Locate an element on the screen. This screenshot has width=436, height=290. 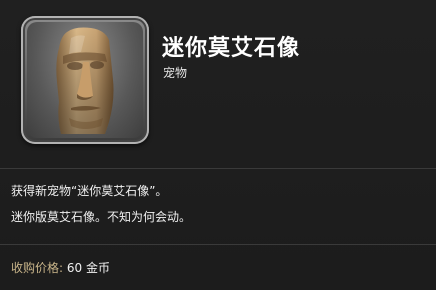
item-icon-frame is located at coordinates (85, 80).